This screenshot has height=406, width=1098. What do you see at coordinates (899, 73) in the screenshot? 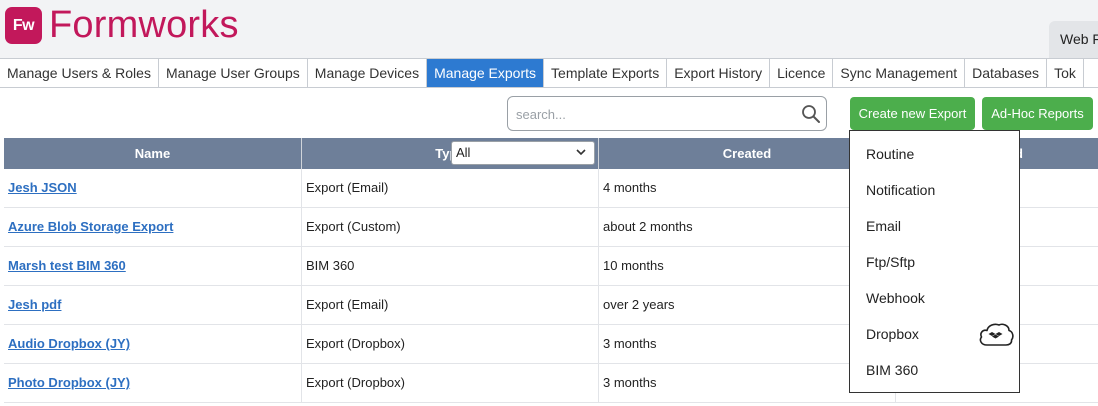
I see `tab-sync-management: Sync Management` at bounding box center [899, 73].